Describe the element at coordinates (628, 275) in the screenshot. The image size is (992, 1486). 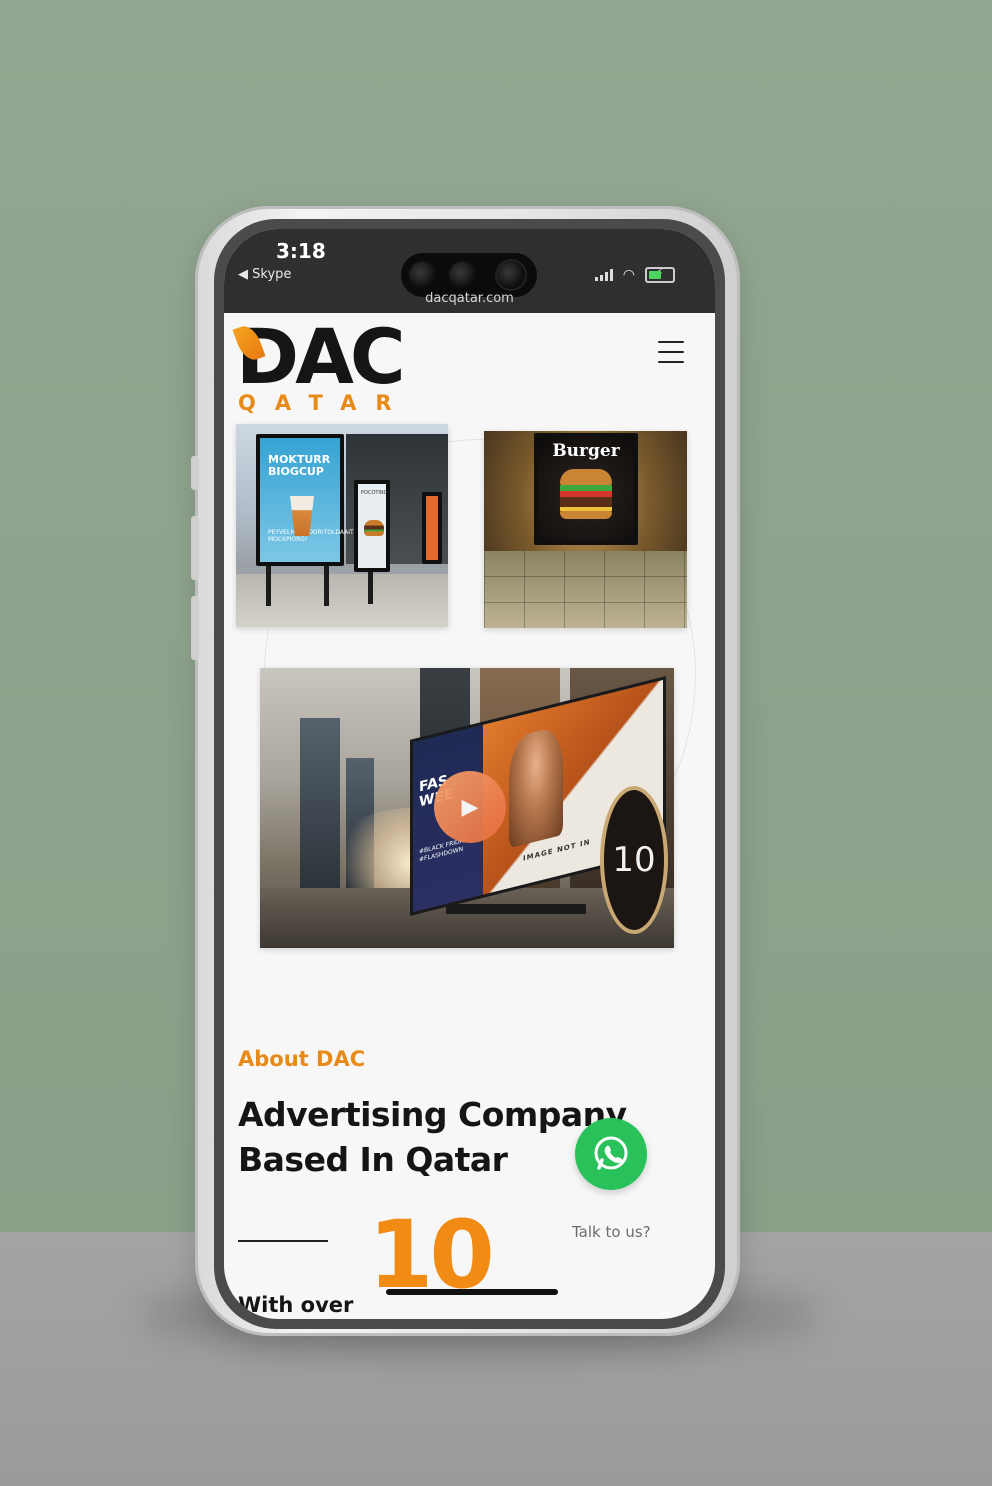
I see `wifi-icon: ◠` at that location.